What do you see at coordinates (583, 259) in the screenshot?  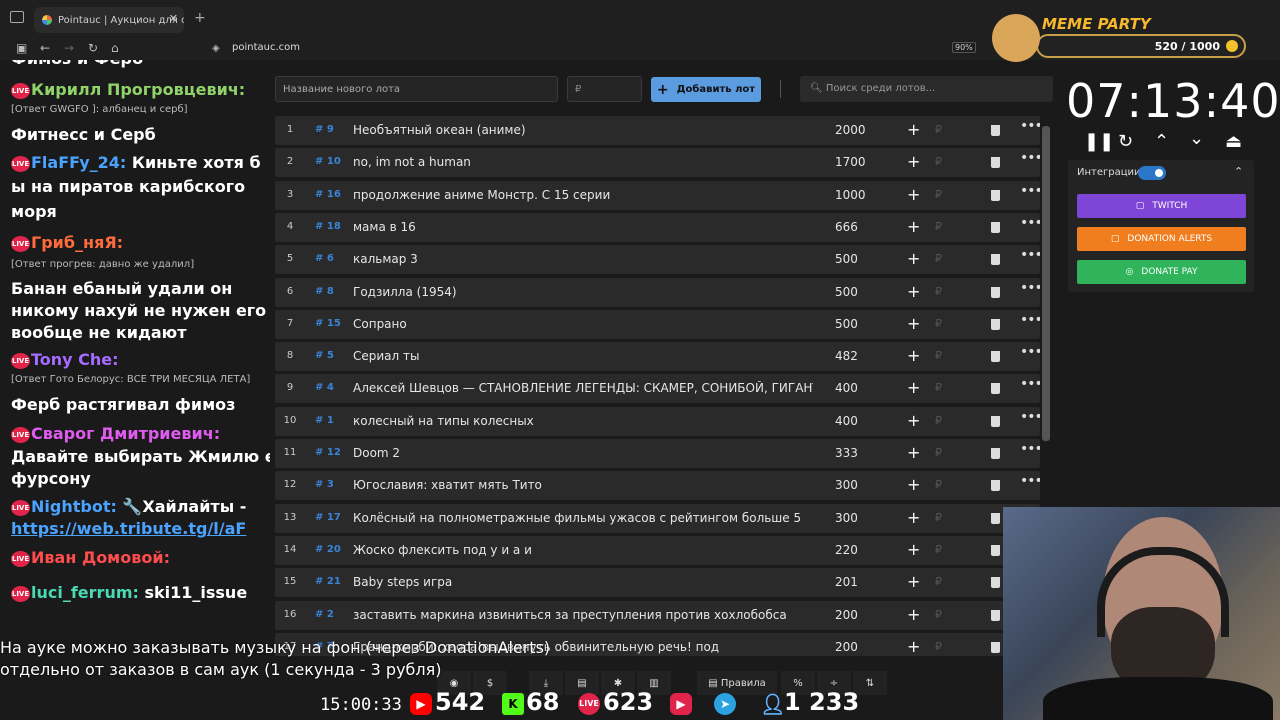 I see `lot-title: кальмар 3` at bounding box center [583, 259].